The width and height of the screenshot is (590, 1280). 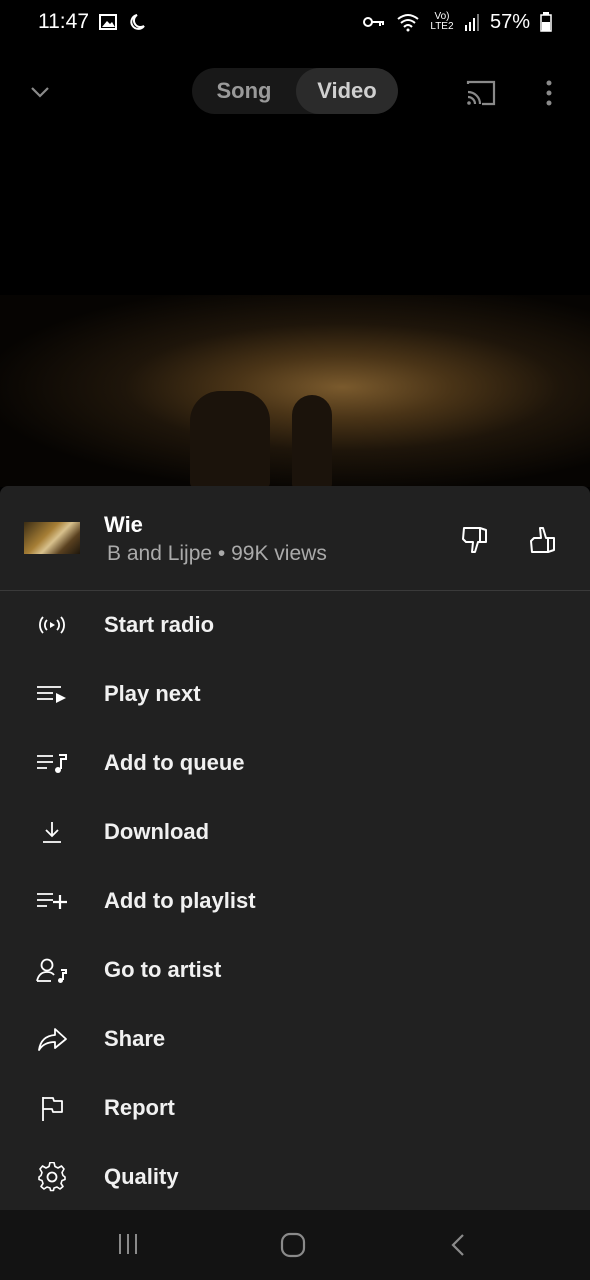 I want to click on battery-icon, so click(x=546, y=22).